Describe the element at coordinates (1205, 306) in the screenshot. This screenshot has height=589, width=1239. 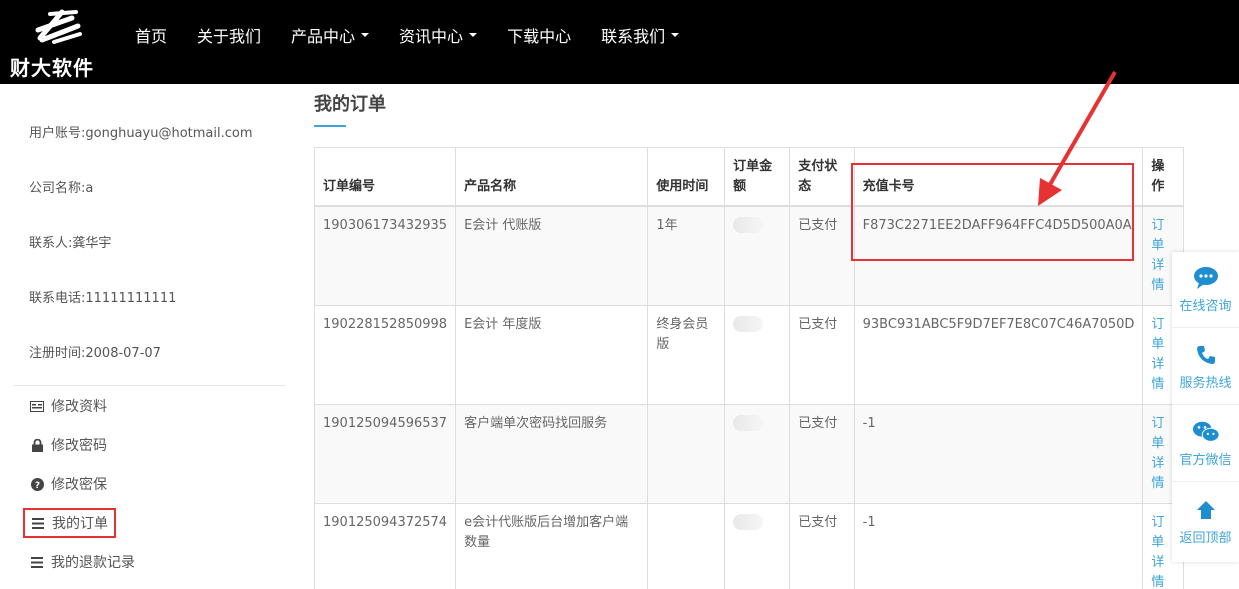
I see `float-item-label: 在线咨询` at that location.